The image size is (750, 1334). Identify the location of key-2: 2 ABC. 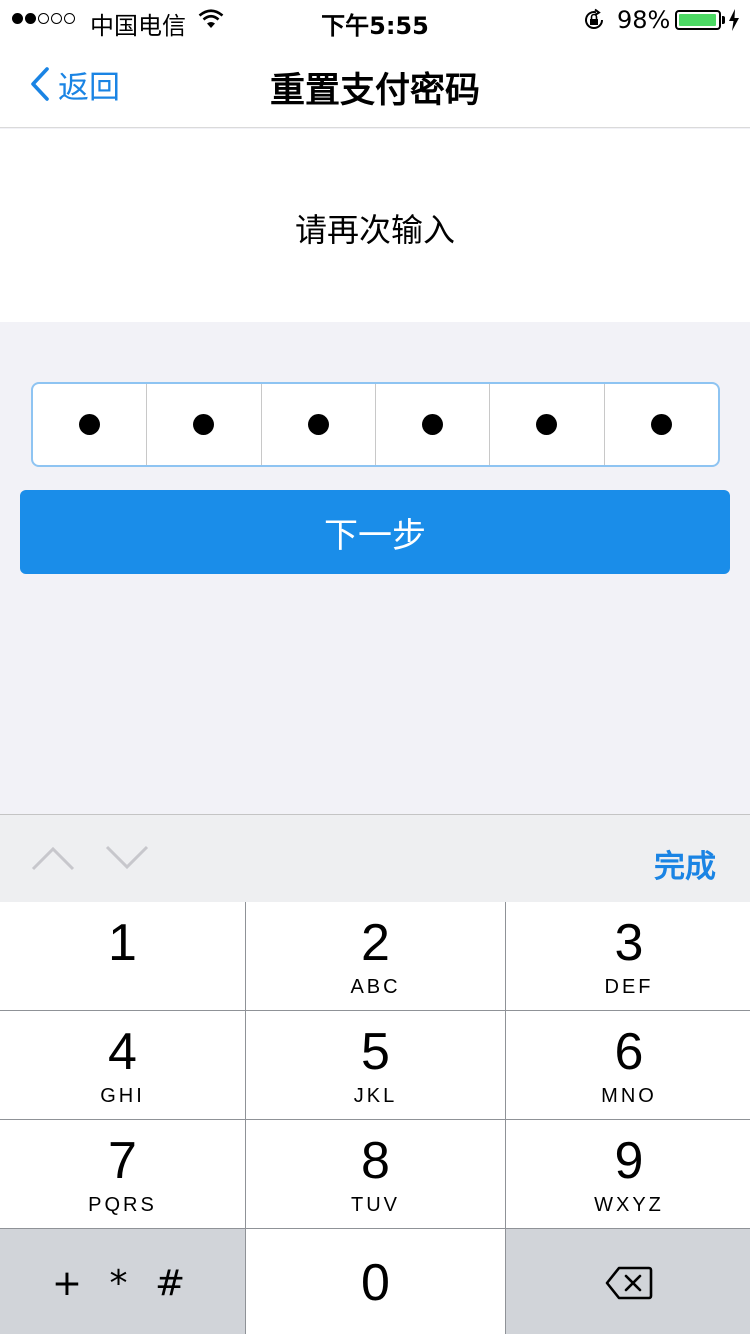
(375, 956).